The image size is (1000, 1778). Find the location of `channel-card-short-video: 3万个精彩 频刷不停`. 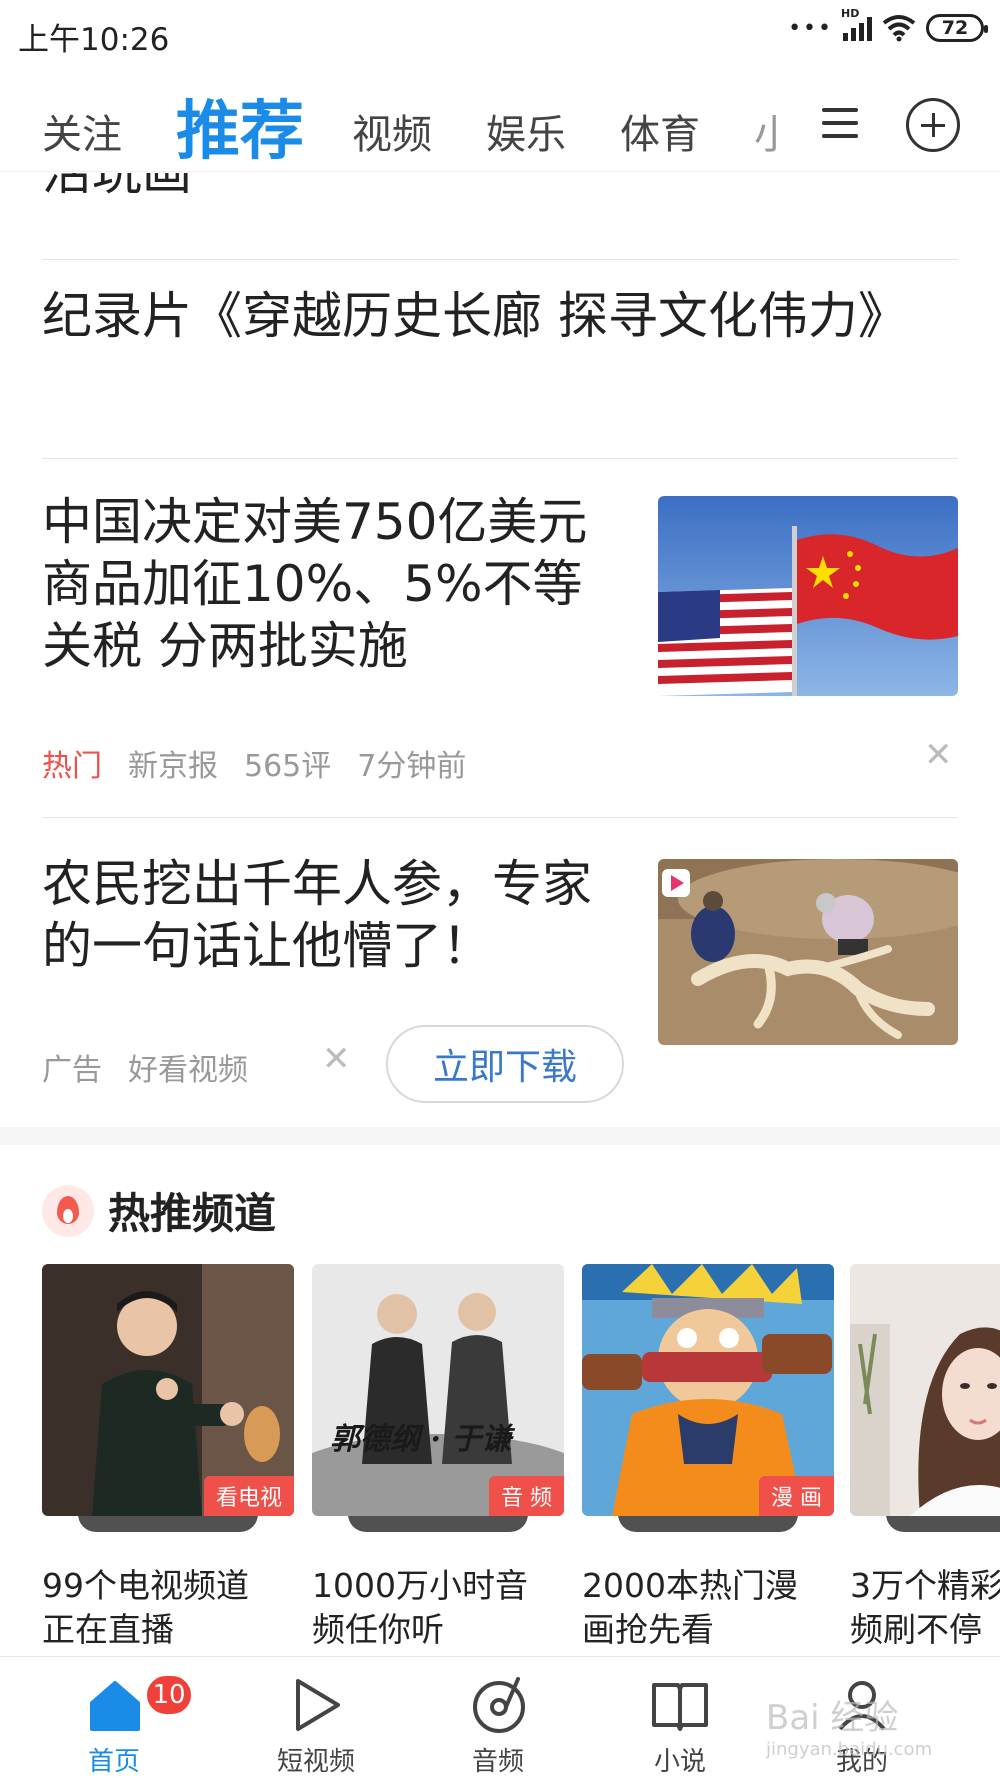

channel-card-short-video: 3万个精彩 频刷不停 is located at coordinates (925, 1464).